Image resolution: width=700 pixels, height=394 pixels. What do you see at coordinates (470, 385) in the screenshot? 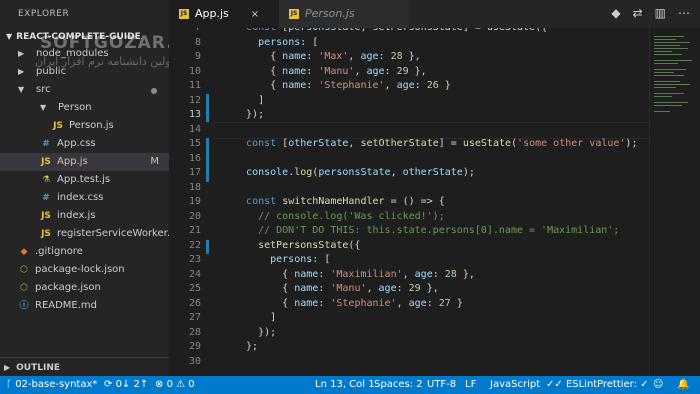
I see `line-ending: LF` at bounding box center [470, 385].